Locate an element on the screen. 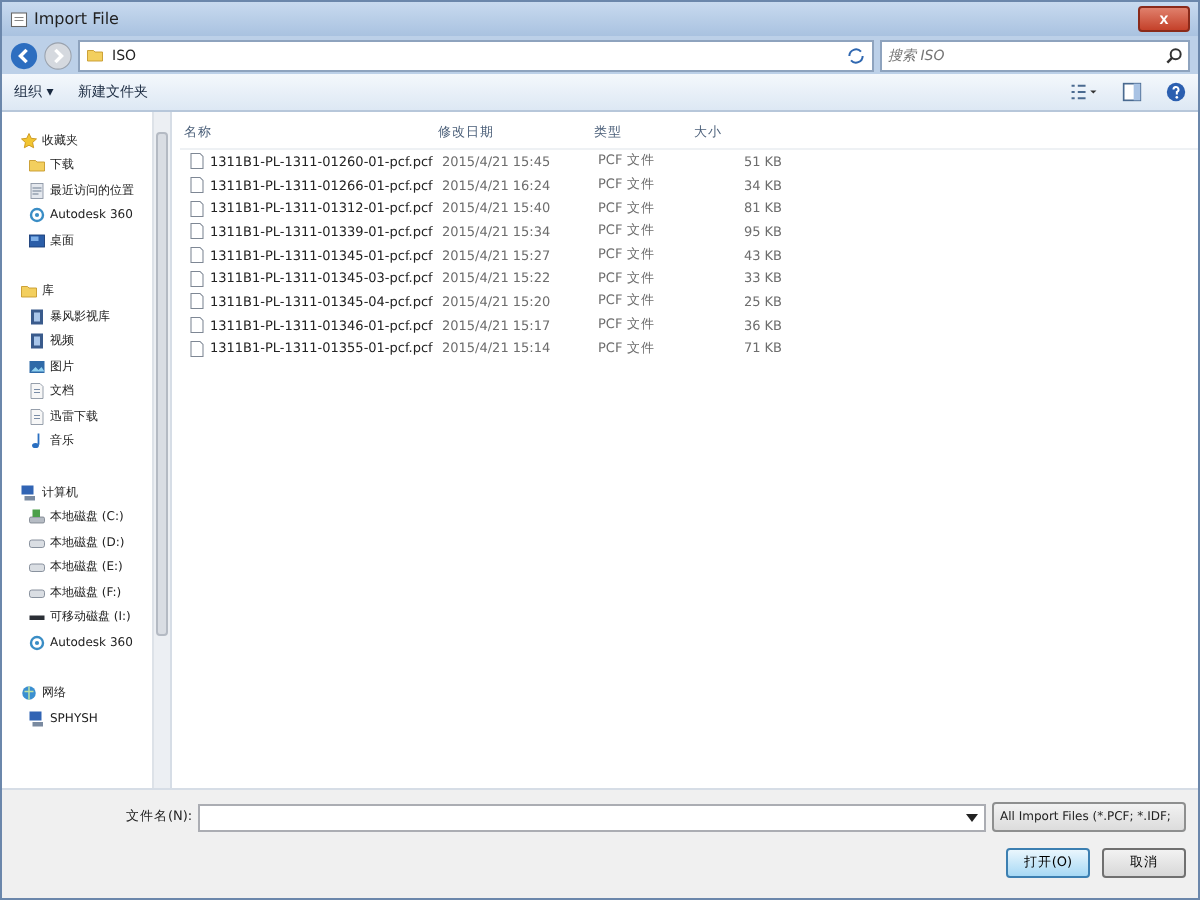  window-title: Import File is located at coordinates (76, 19).